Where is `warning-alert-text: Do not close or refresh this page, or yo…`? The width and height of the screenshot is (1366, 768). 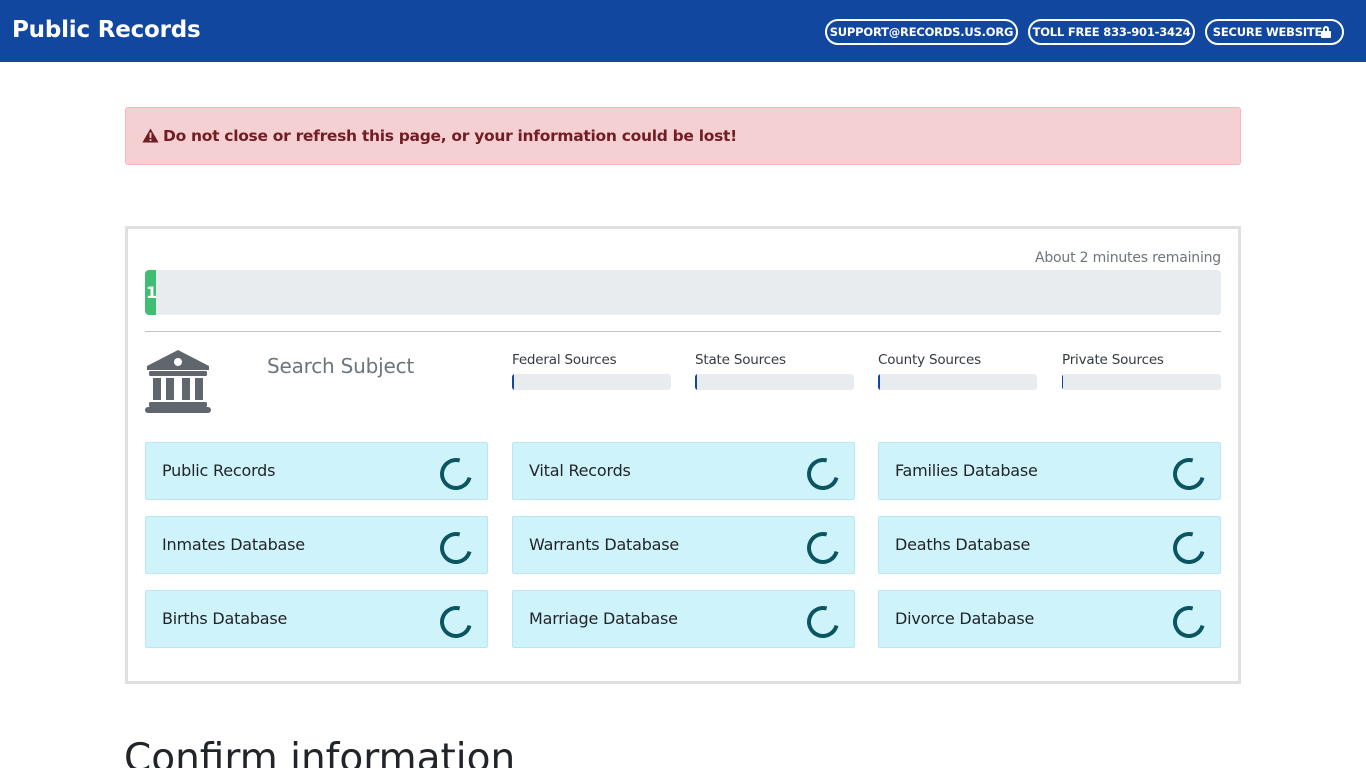 warning-alert-text: Do not close or refresh this page, or yo… is located at coordinates (450, 136).